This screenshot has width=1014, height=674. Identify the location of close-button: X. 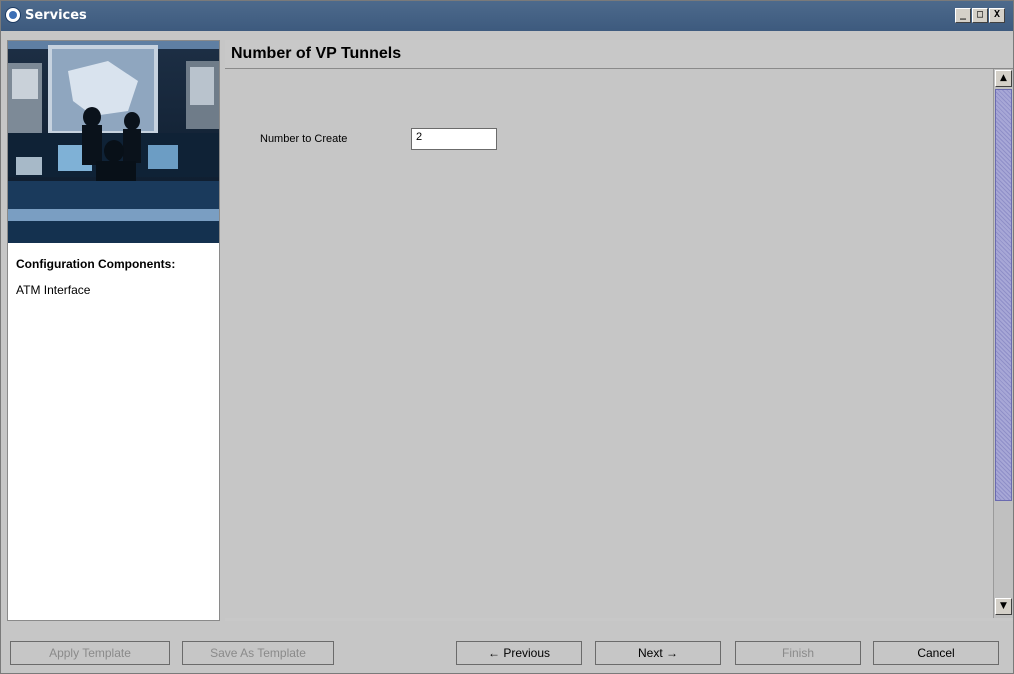
(997, 15).